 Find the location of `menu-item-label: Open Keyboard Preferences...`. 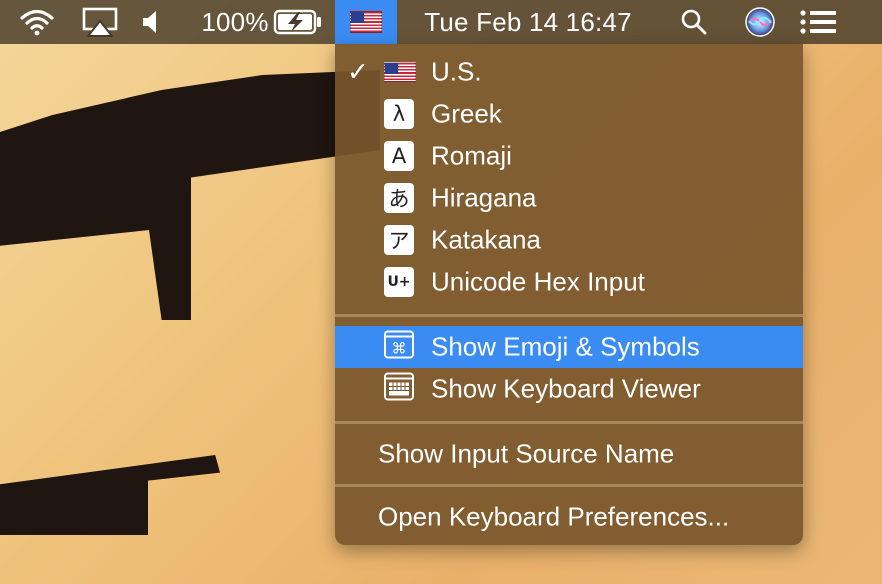

menu-item-label: Open Keyboard Preferences... is located at coordinates (554, 516).